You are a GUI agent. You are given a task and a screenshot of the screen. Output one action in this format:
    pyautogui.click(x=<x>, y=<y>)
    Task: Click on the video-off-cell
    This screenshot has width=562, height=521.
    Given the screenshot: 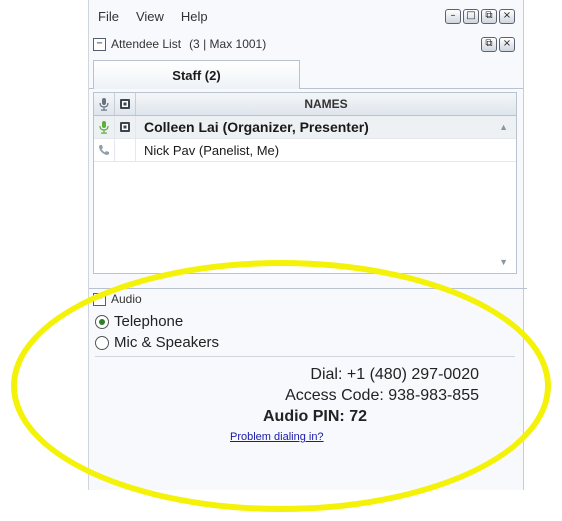 What is the action you would take?
    pyautogui.click(x=125, y=150)
    